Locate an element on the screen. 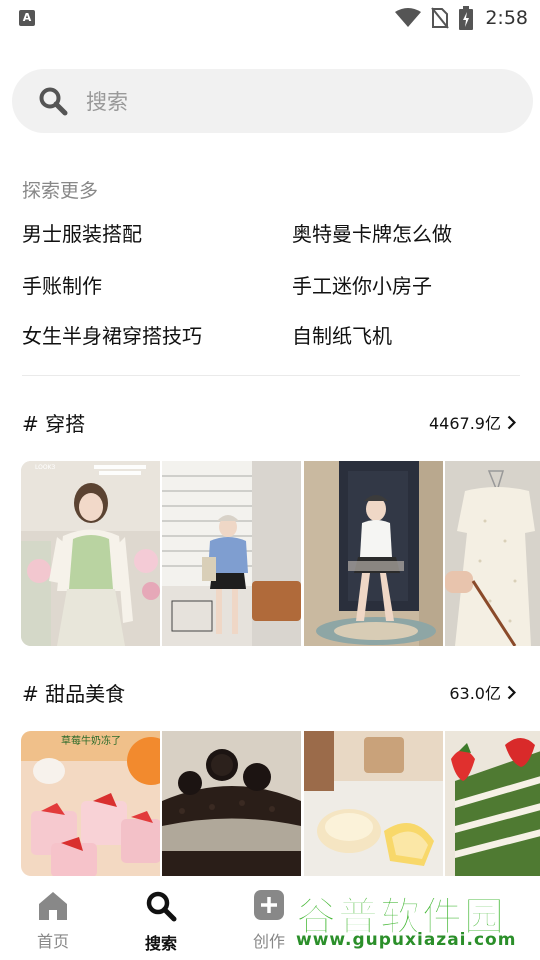 The height and width of the screenshot is (960, 540). explore-item: 自制纸飞机 is located at coordinates (342, 334).